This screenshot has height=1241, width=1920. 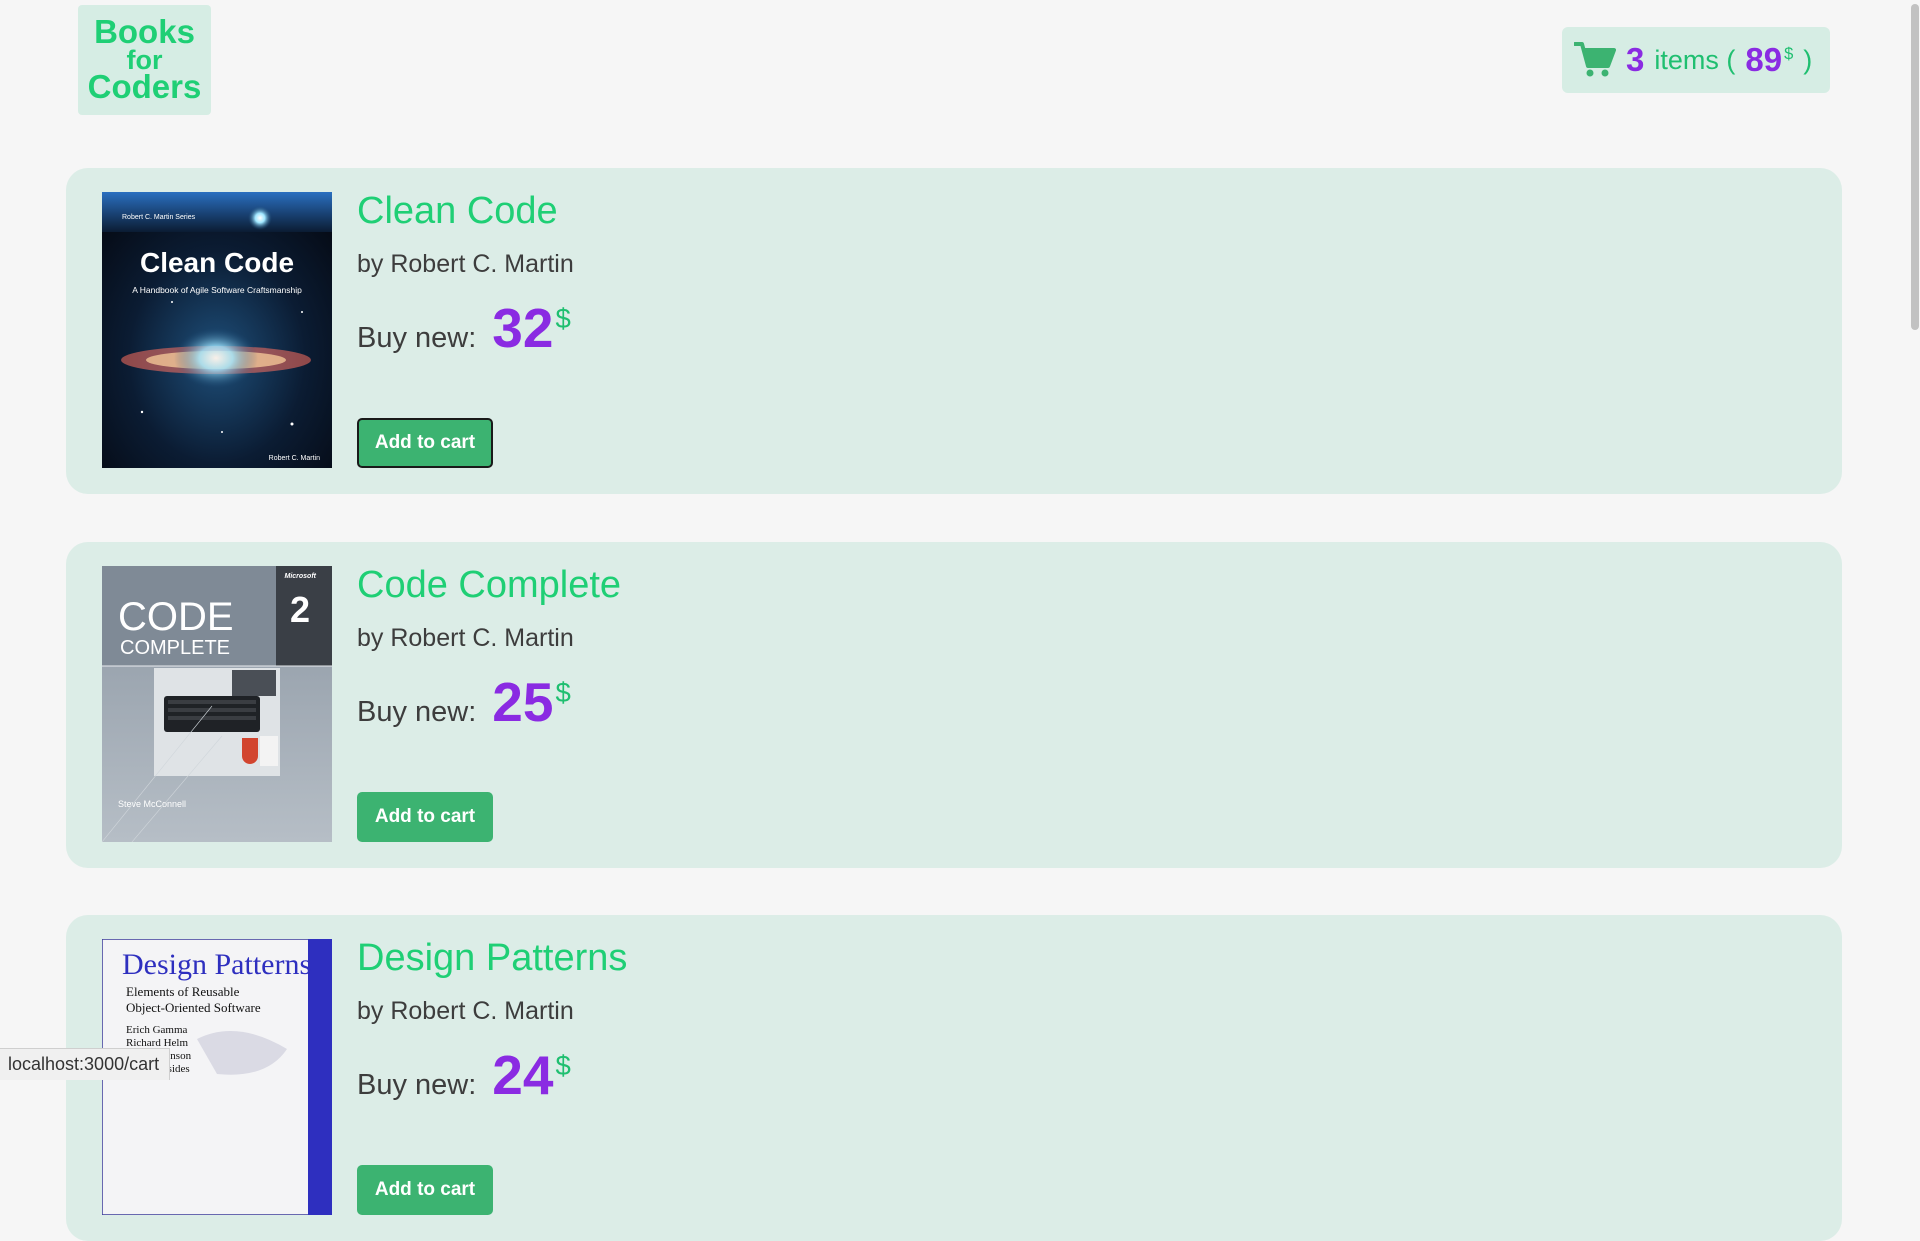 I want to click on book-title: Design Patterns, so click(x=492, y=958).